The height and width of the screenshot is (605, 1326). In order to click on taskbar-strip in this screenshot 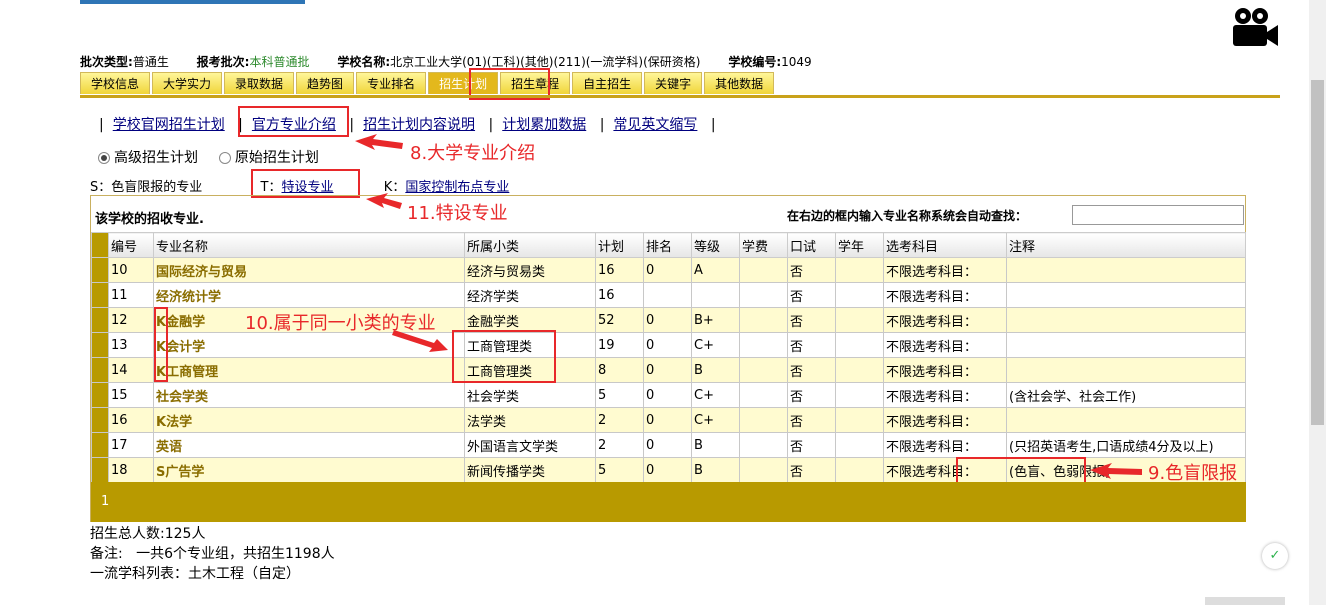, I will do `click(1245, 601)`.